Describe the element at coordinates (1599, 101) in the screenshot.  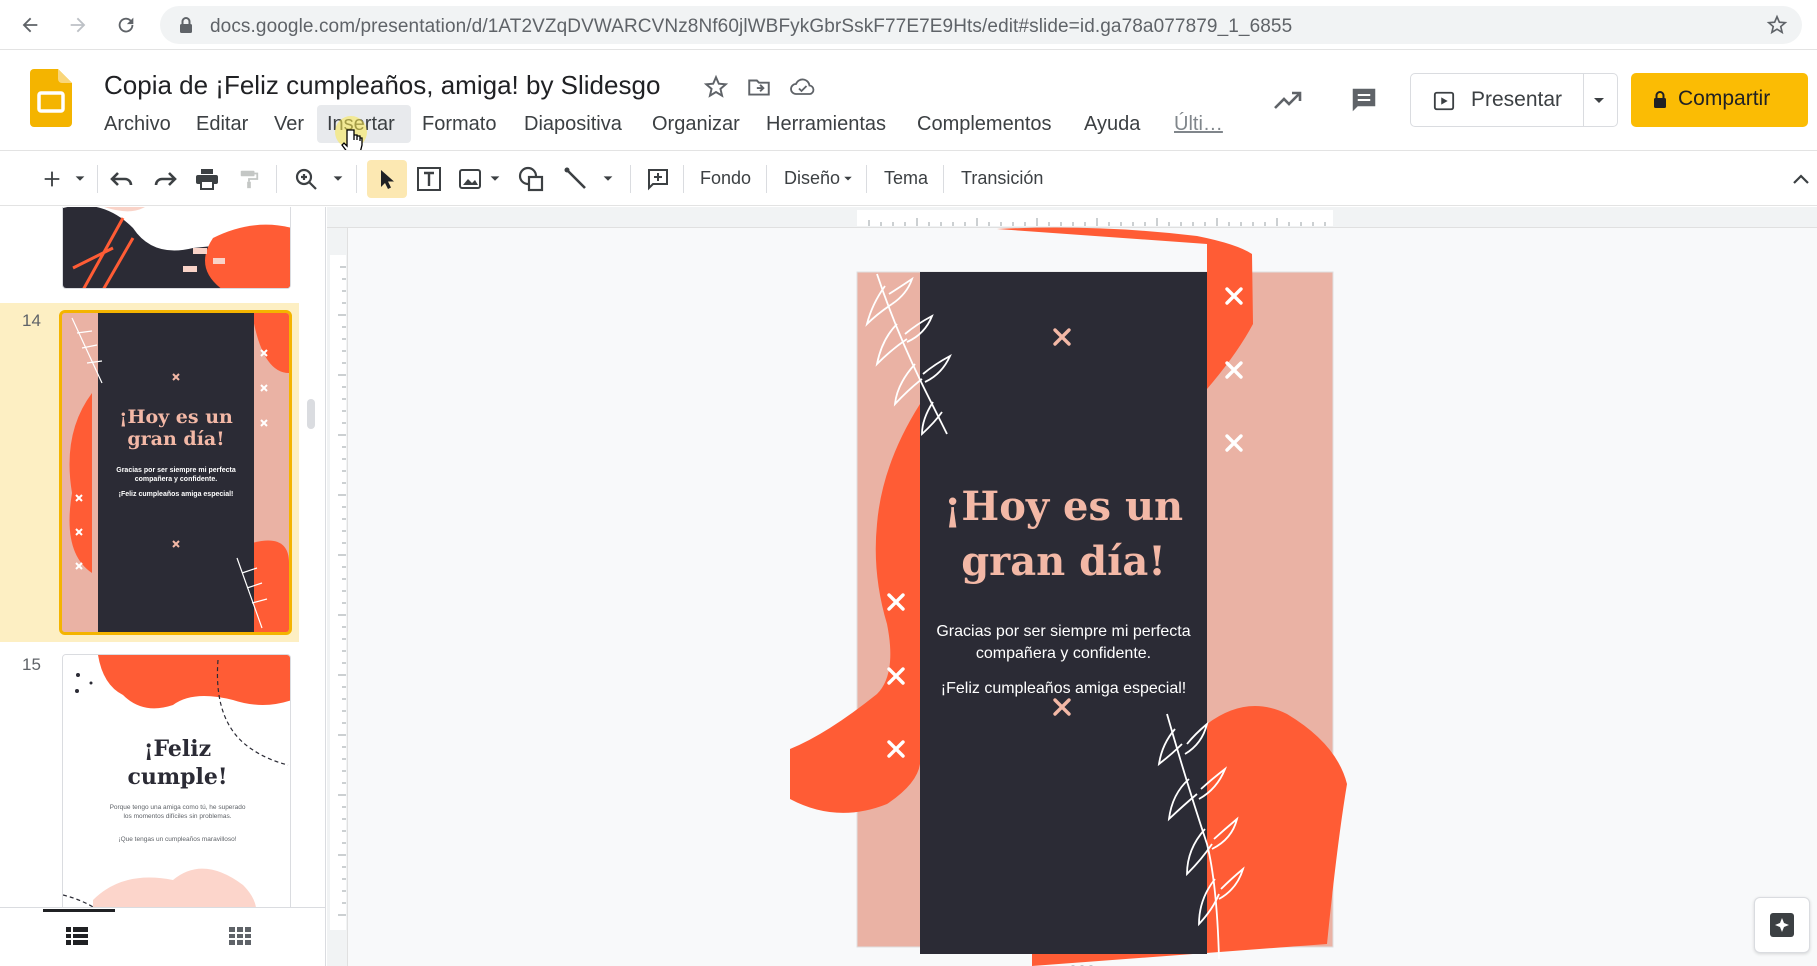
I see `present-dropdown-icon` at that location.